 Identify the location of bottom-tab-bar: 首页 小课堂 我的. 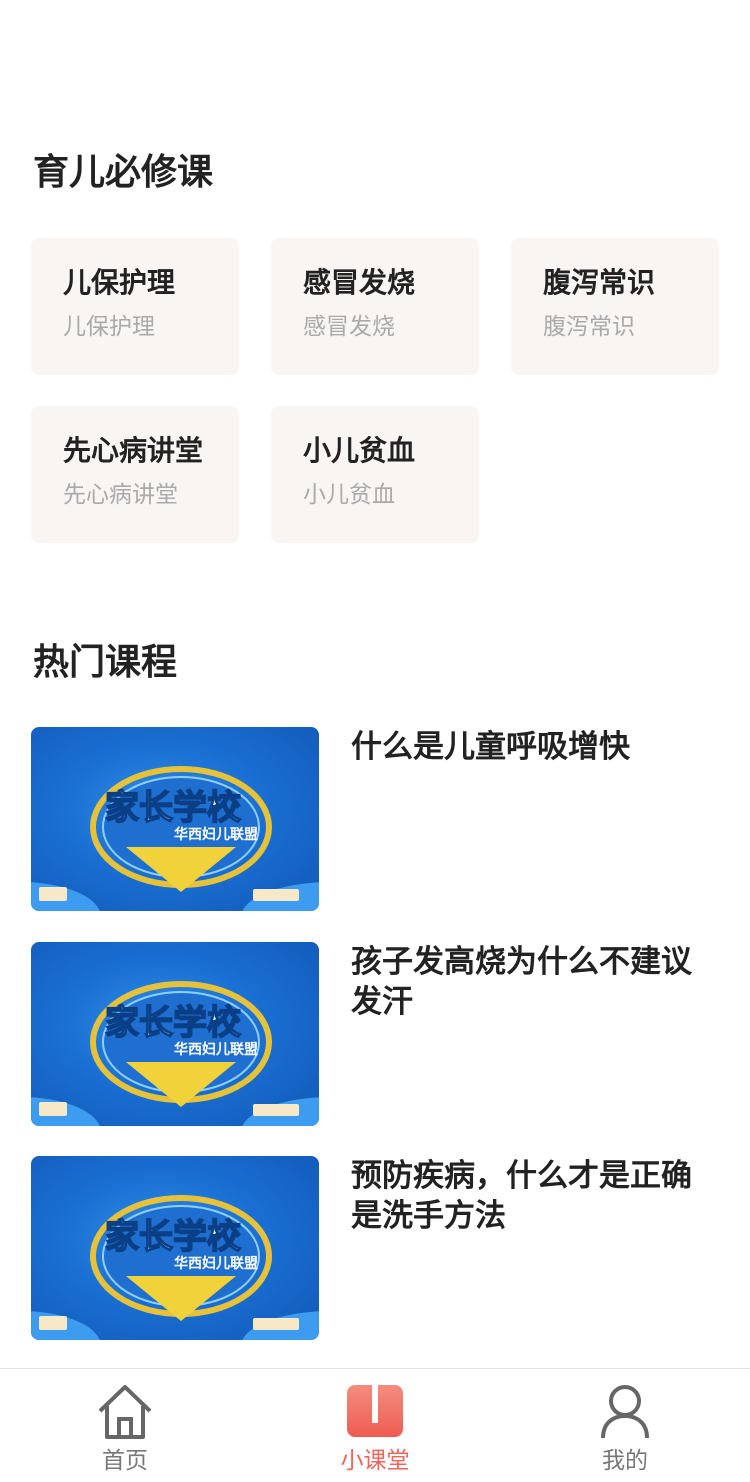
(375, 1425).